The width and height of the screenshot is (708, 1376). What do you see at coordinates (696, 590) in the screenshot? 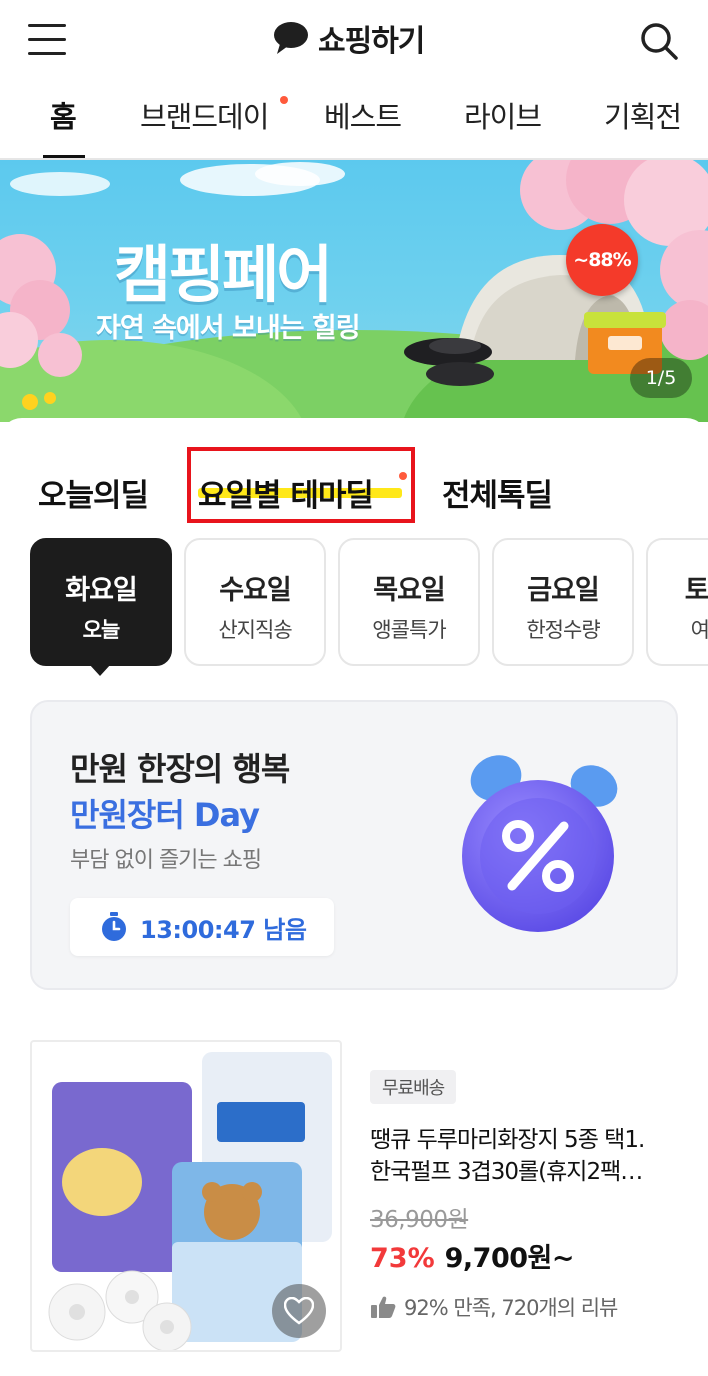
I see `chip-day-label: 토/일` at bounding box center [696, 590].